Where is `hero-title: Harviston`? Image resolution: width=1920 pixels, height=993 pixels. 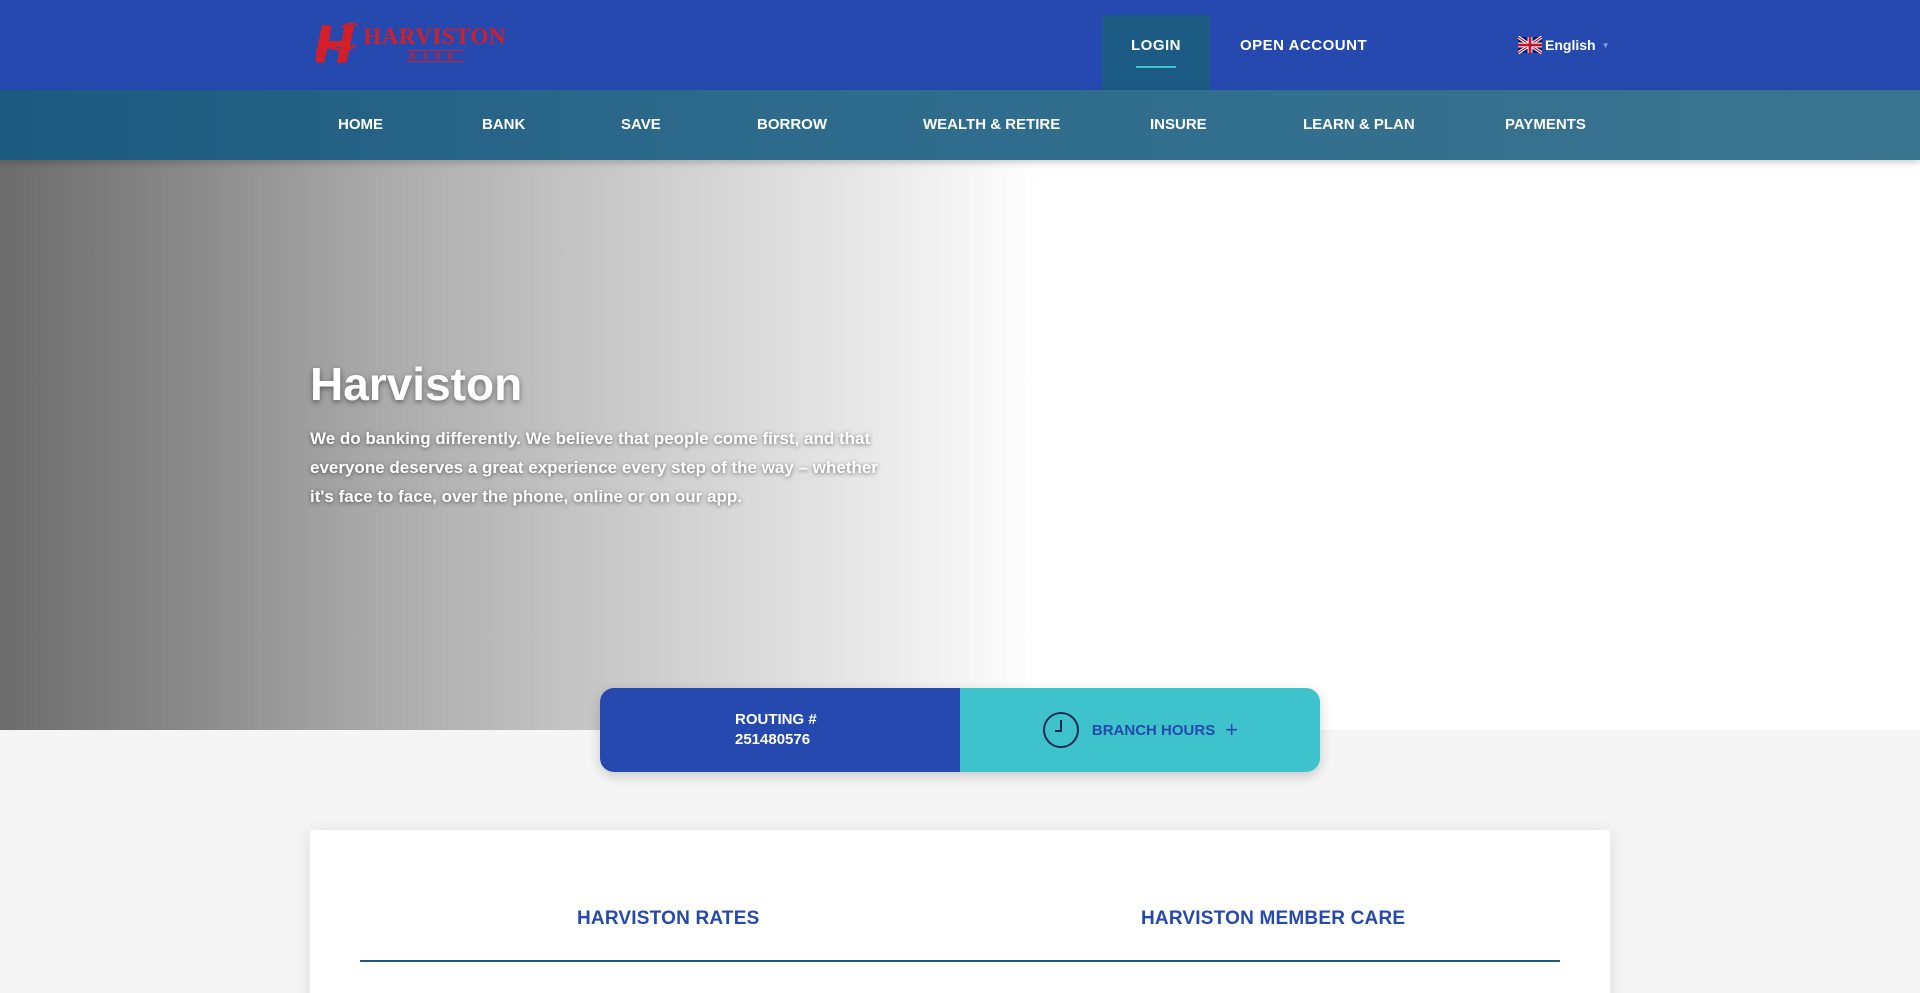 hero-title: Harviston is located at coordinates (416, 384).